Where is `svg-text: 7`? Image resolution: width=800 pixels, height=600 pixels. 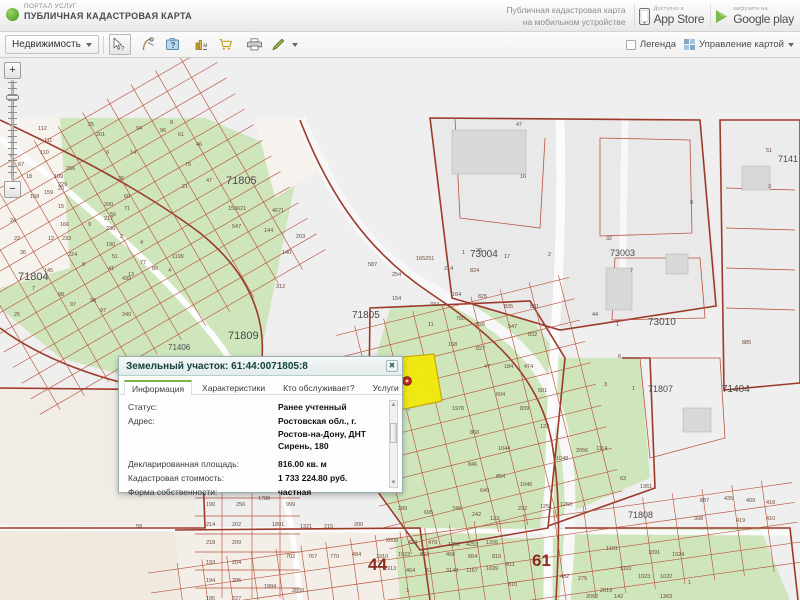 svg-text: 7 is located at coordinates (33, 289).